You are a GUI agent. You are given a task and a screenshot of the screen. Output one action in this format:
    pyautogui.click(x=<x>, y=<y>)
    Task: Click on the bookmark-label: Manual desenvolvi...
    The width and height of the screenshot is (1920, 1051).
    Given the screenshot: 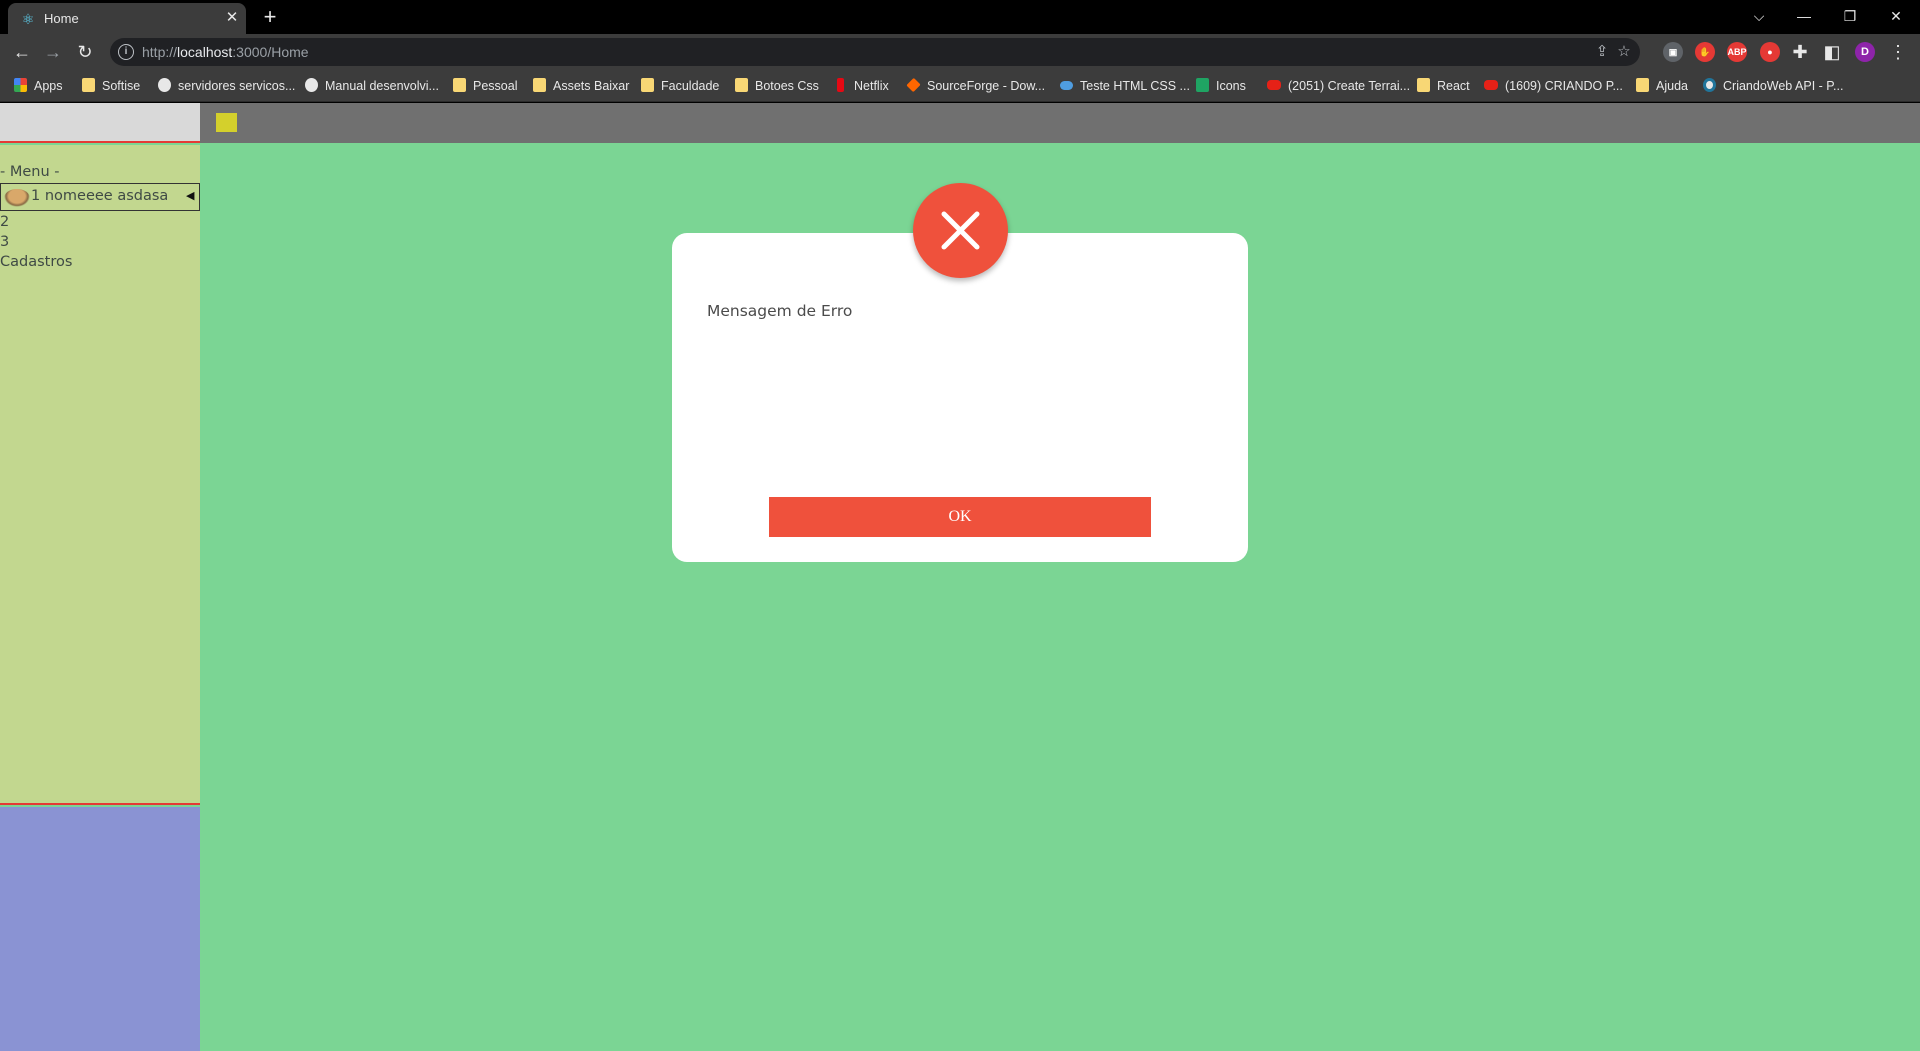 What is the action you would take?
    pyautogui.click(x=382, y=86)
    